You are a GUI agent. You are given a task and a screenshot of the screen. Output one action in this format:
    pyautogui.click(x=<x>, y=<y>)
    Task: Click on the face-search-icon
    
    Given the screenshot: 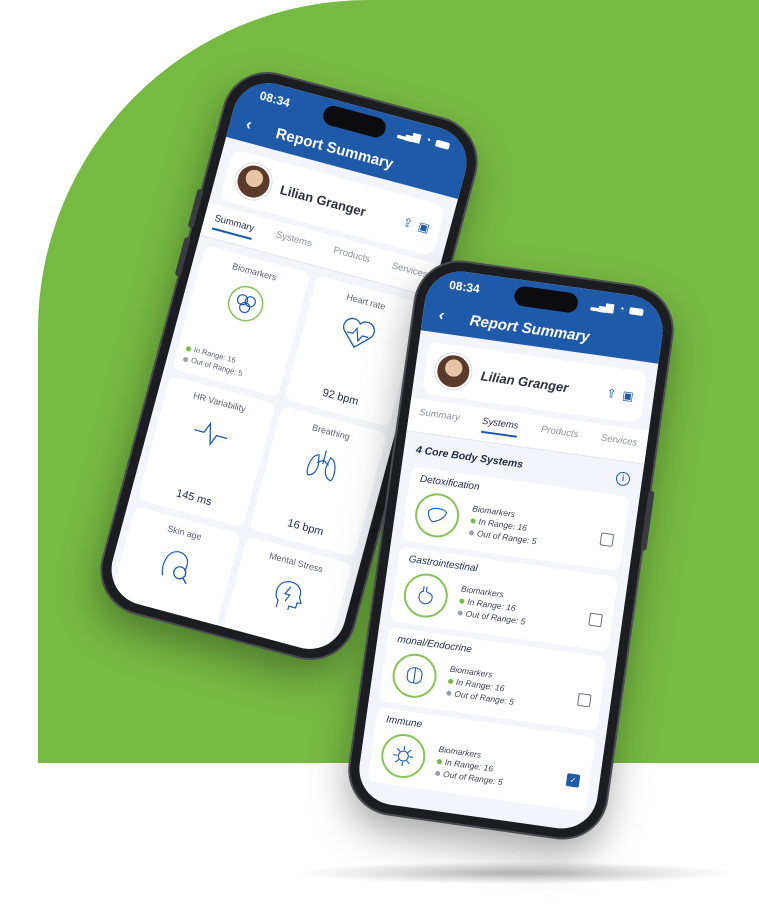 What is the action you would take?
    pyautogui.click(x=175, y=568)
    